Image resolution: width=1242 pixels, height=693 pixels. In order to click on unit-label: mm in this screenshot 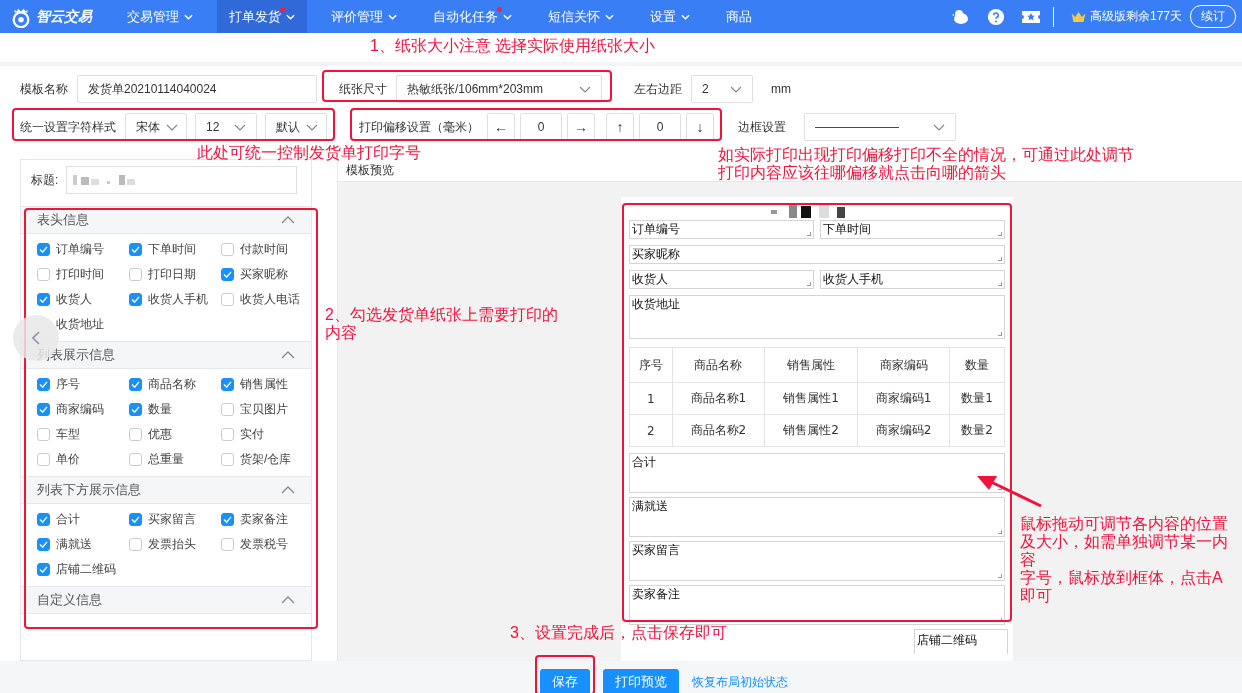, I will do `click(781, 89)`.